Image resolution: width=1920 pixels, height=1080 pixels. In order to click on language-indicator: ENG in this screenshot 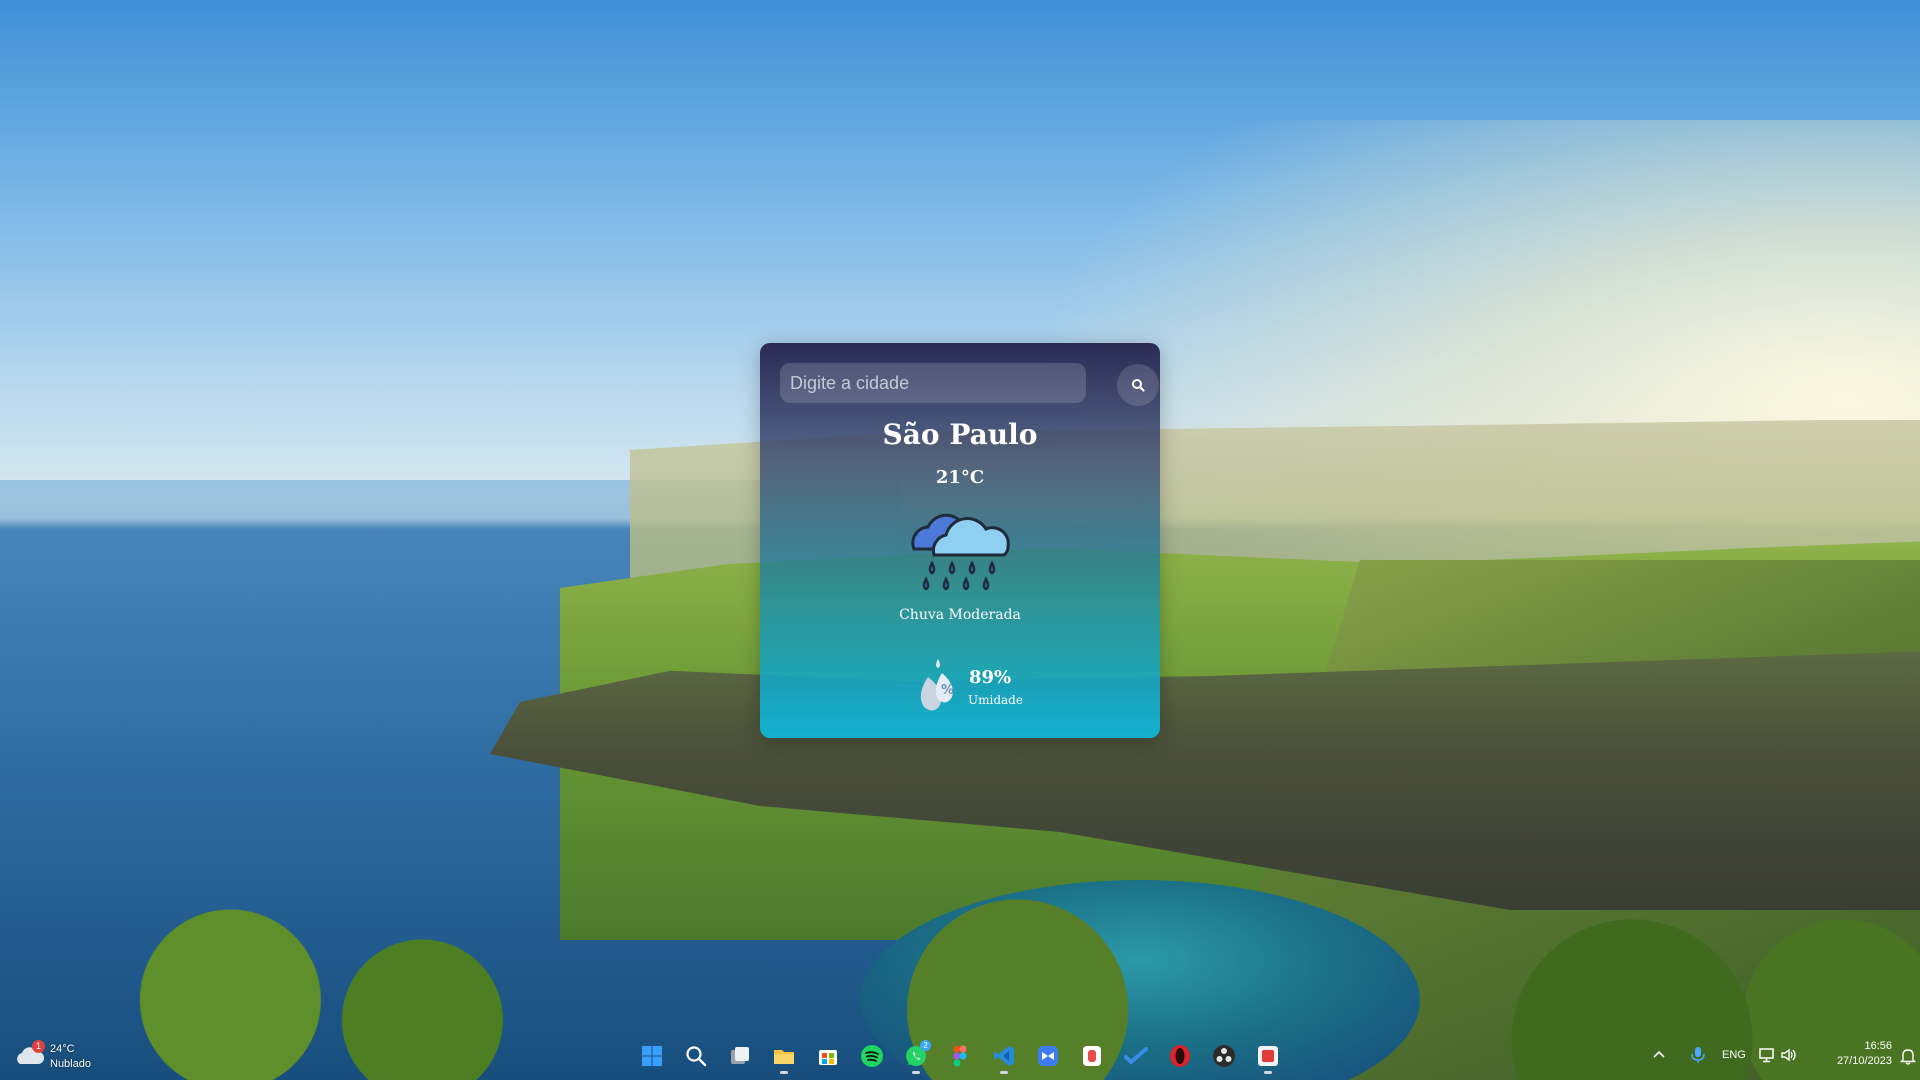, I will do `click(1734, 1055)`.